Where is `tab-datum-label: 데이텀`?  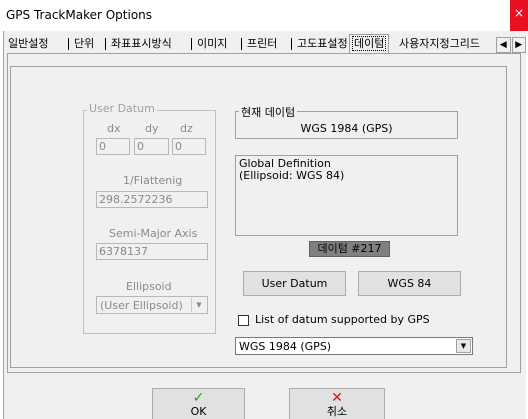
tab-datum-label: 데이텀 is located at coordinates (369, 43).